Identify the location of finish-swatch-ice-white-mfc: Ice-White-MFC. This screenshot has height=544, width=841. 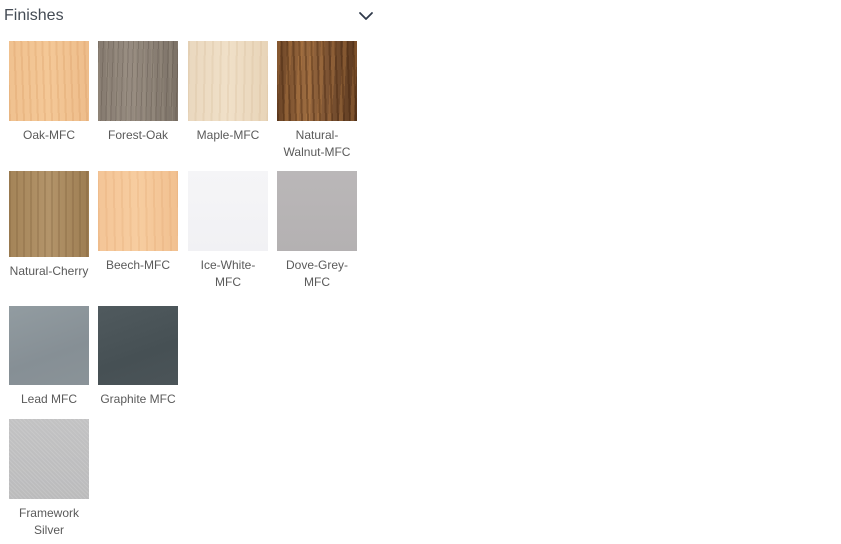
(228, 231).